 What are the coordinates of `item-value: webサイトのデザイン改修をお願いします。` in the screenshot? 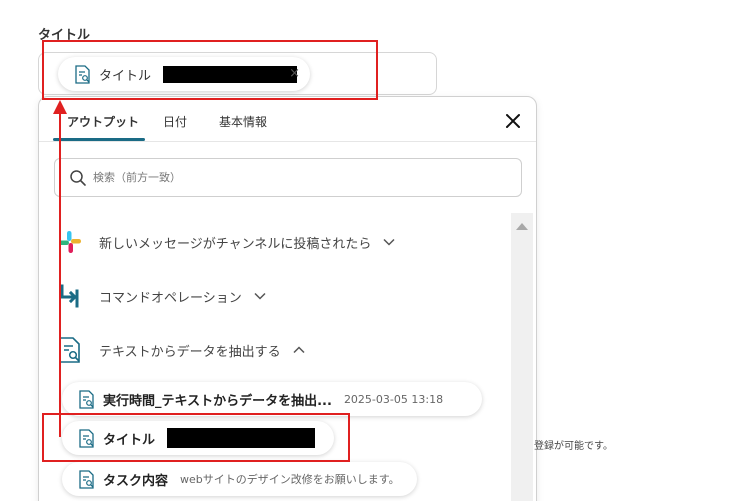 It's located at (290, 479).